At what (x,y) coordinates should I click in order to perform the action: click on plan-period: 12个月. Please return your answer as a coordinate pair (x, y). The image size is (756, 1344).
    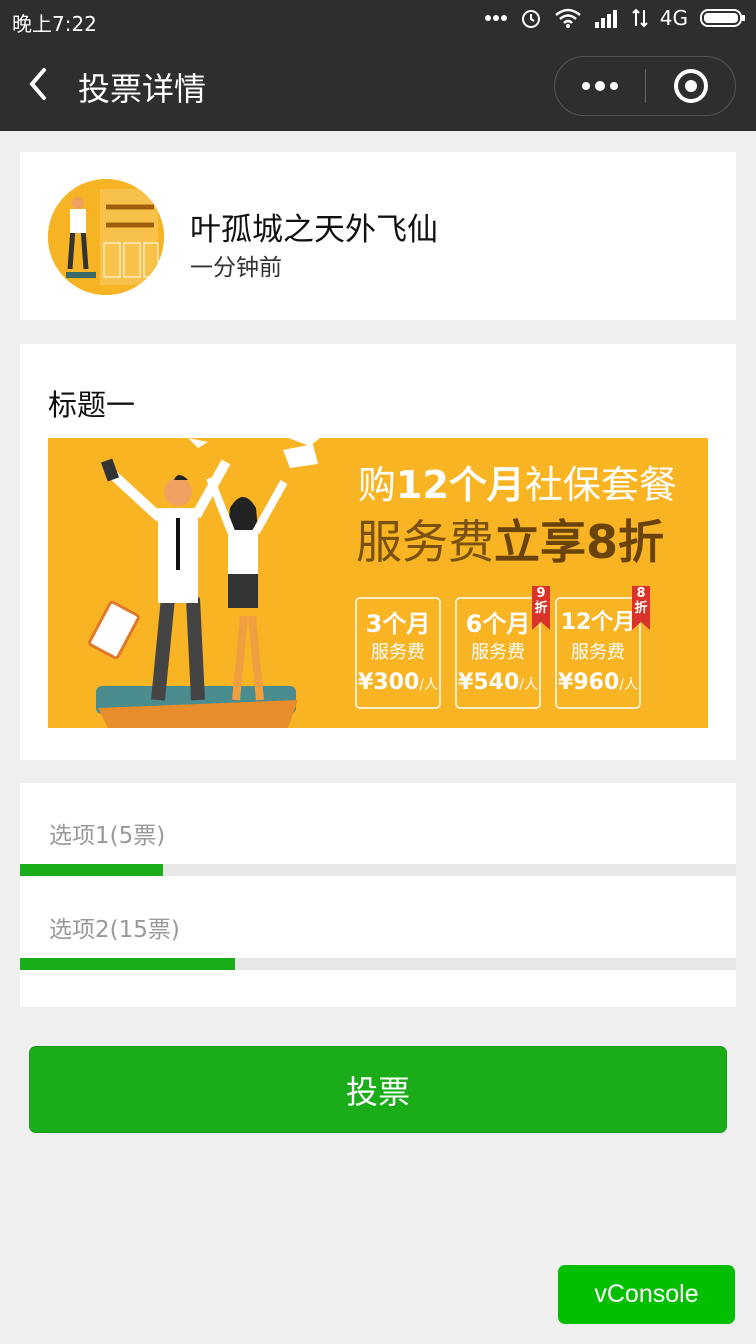
    Looking at the image, I should click on (598, 622).